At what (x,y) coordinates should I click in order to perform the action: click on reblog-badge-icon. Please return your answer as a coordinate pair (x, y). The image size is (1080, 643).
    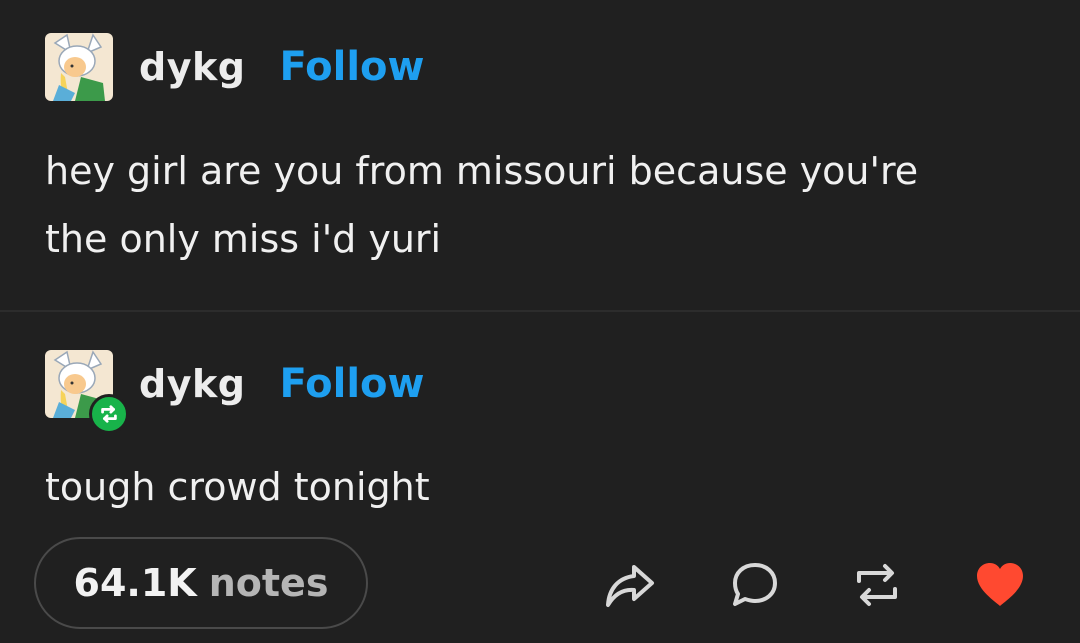
    Looking at the image, I should click on (109, 414).